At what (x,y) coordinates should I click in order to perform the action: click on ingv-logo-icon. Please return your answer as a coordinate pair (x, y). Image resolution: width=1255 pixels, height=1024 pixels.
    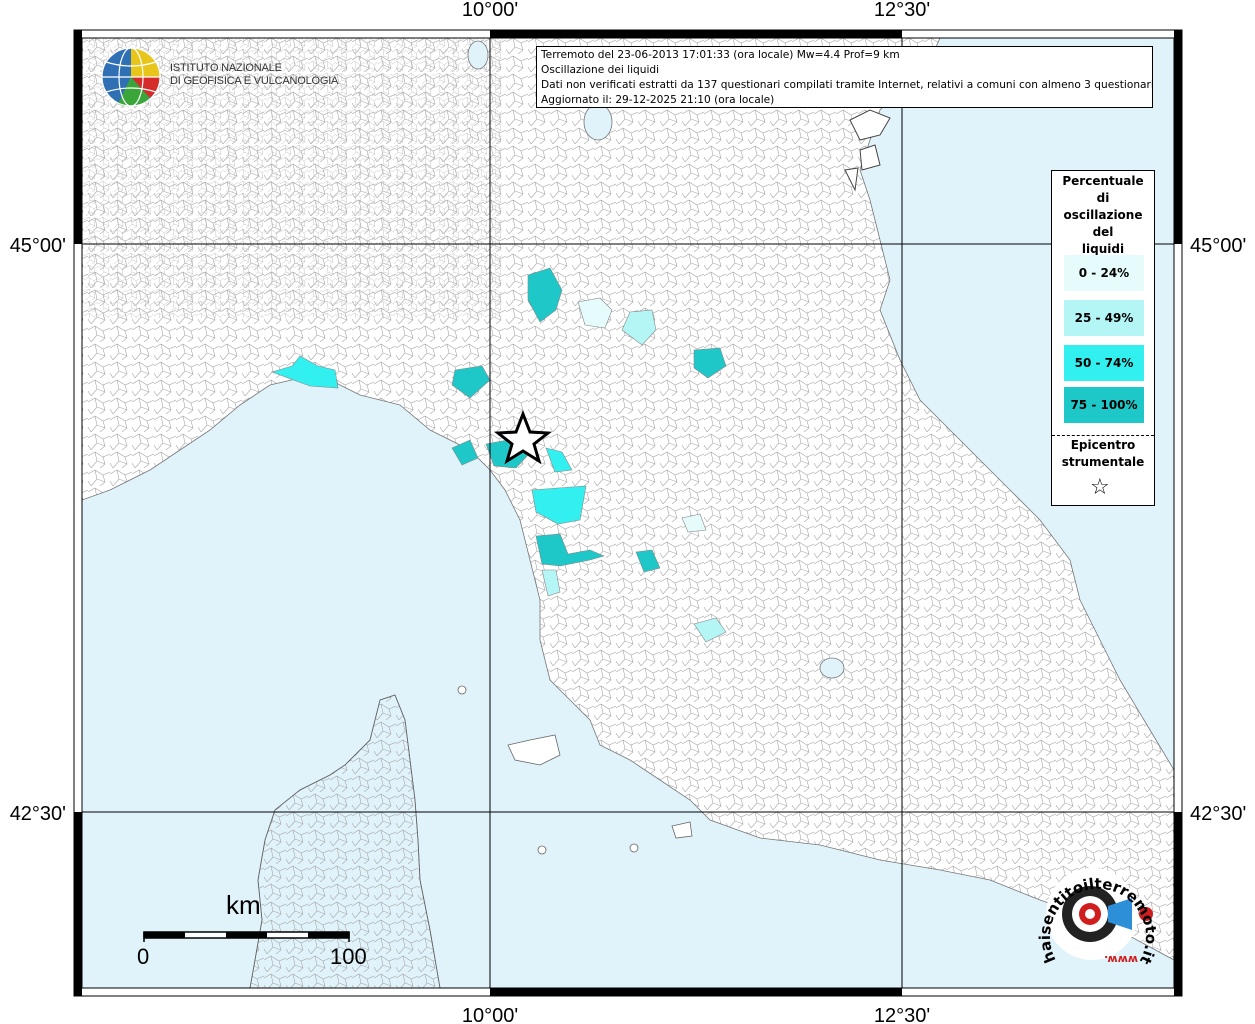
    Looking at the image, I should click on (131, 77).